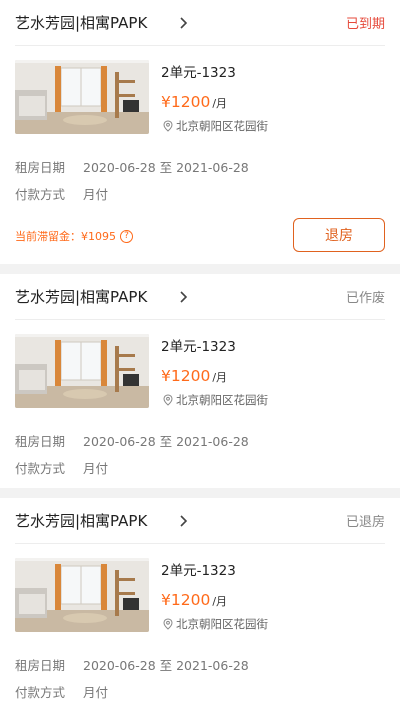  Describe the element at coordinates (339, 235) in the screenshot. I see `checkout-button: 退房` at that location.